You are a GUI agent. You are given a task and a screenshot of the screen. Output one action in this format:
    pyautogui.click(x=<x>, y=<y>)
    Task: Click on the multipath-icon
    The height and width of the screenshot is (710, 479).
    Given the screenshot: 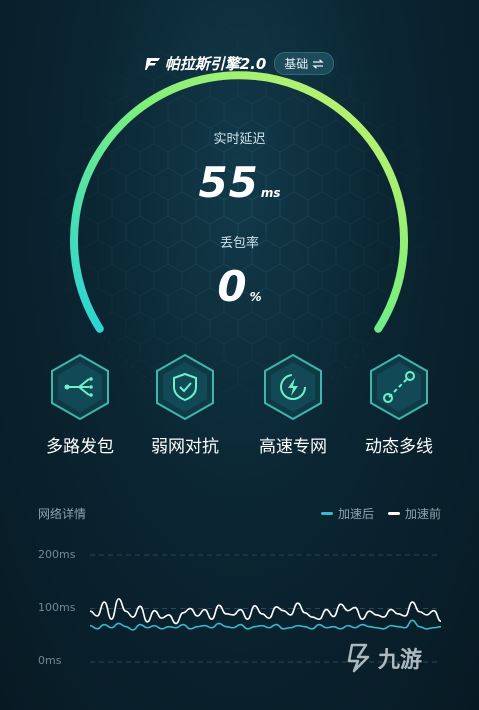 What is the action you would take?
    pyautogui.click(x=80, y=387)
    